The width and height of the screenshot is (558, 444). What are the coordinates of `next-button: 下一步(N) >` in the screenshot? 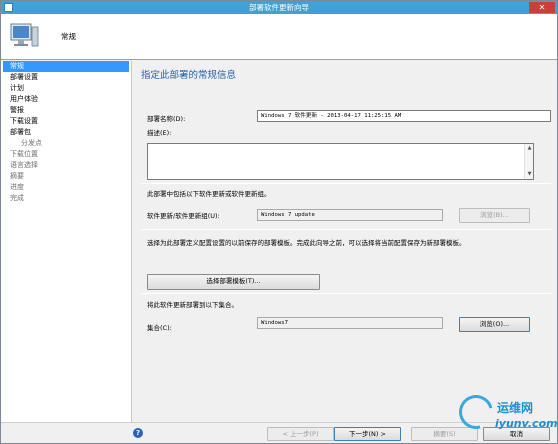 It's located at (367, 434).